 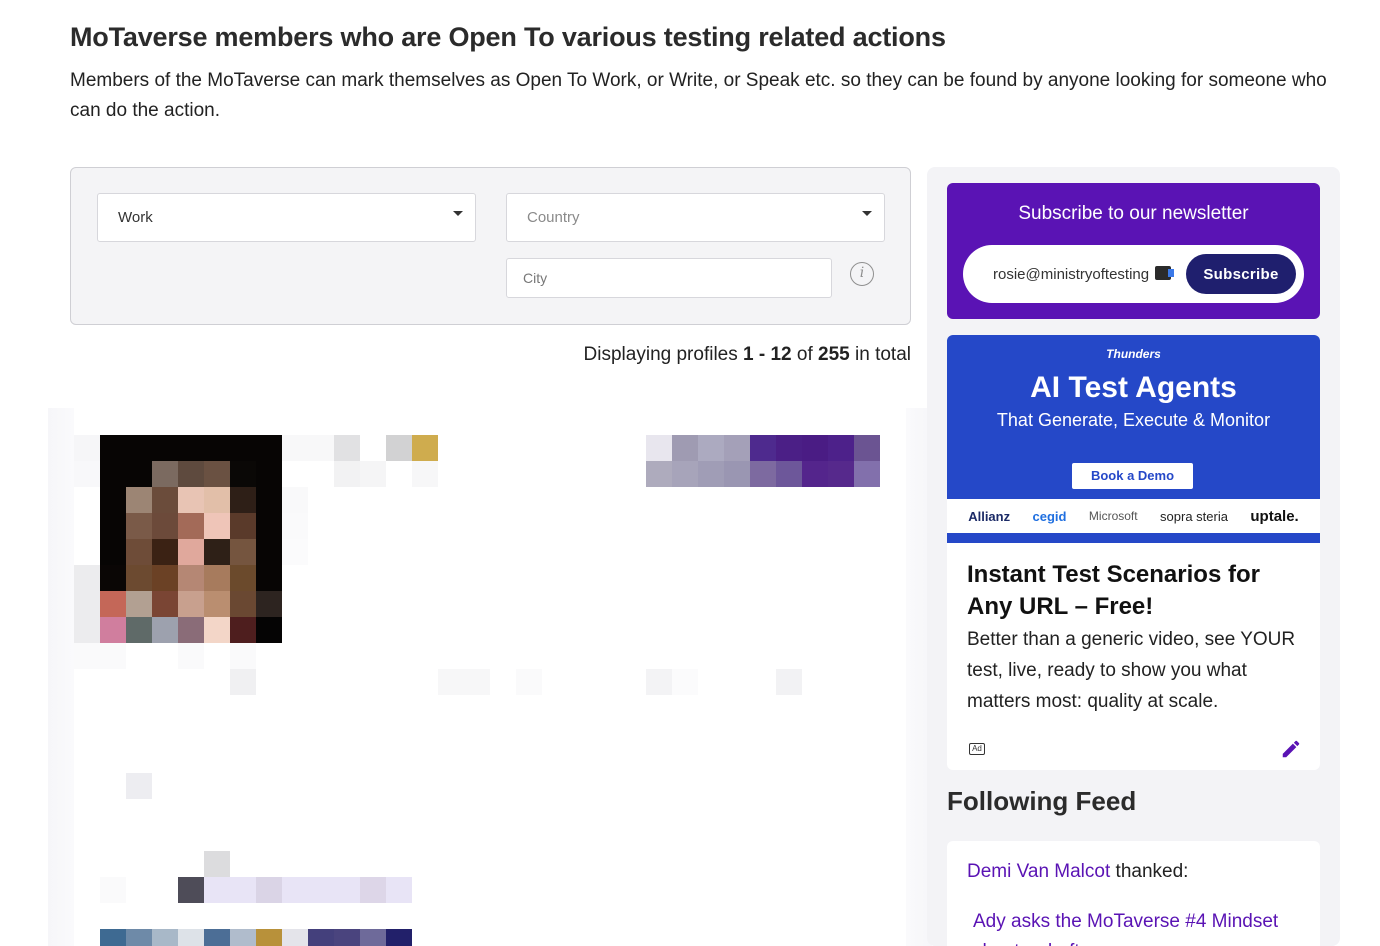 What do you see at coordinates (1133, 387) in the screenshot?
I see `ad-headline: AI Test Agents` at bounding box center [1133, 387].